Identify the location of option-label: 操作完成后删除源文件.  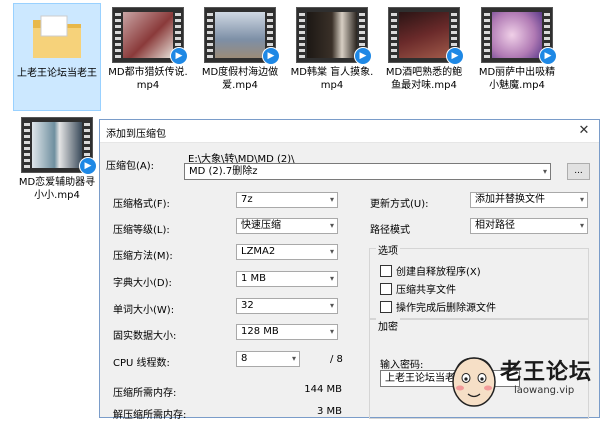
(446, 308).